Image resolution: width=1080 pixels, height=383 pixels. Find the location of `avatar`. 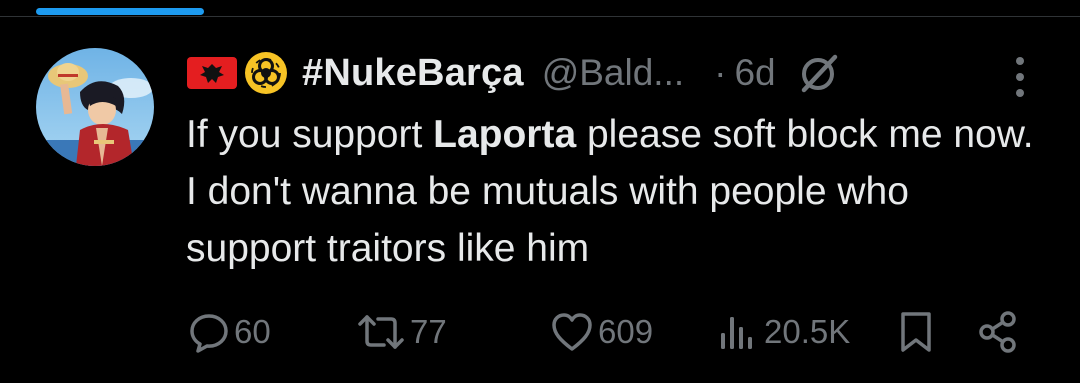

avatar is located at coordinates (95, 107).